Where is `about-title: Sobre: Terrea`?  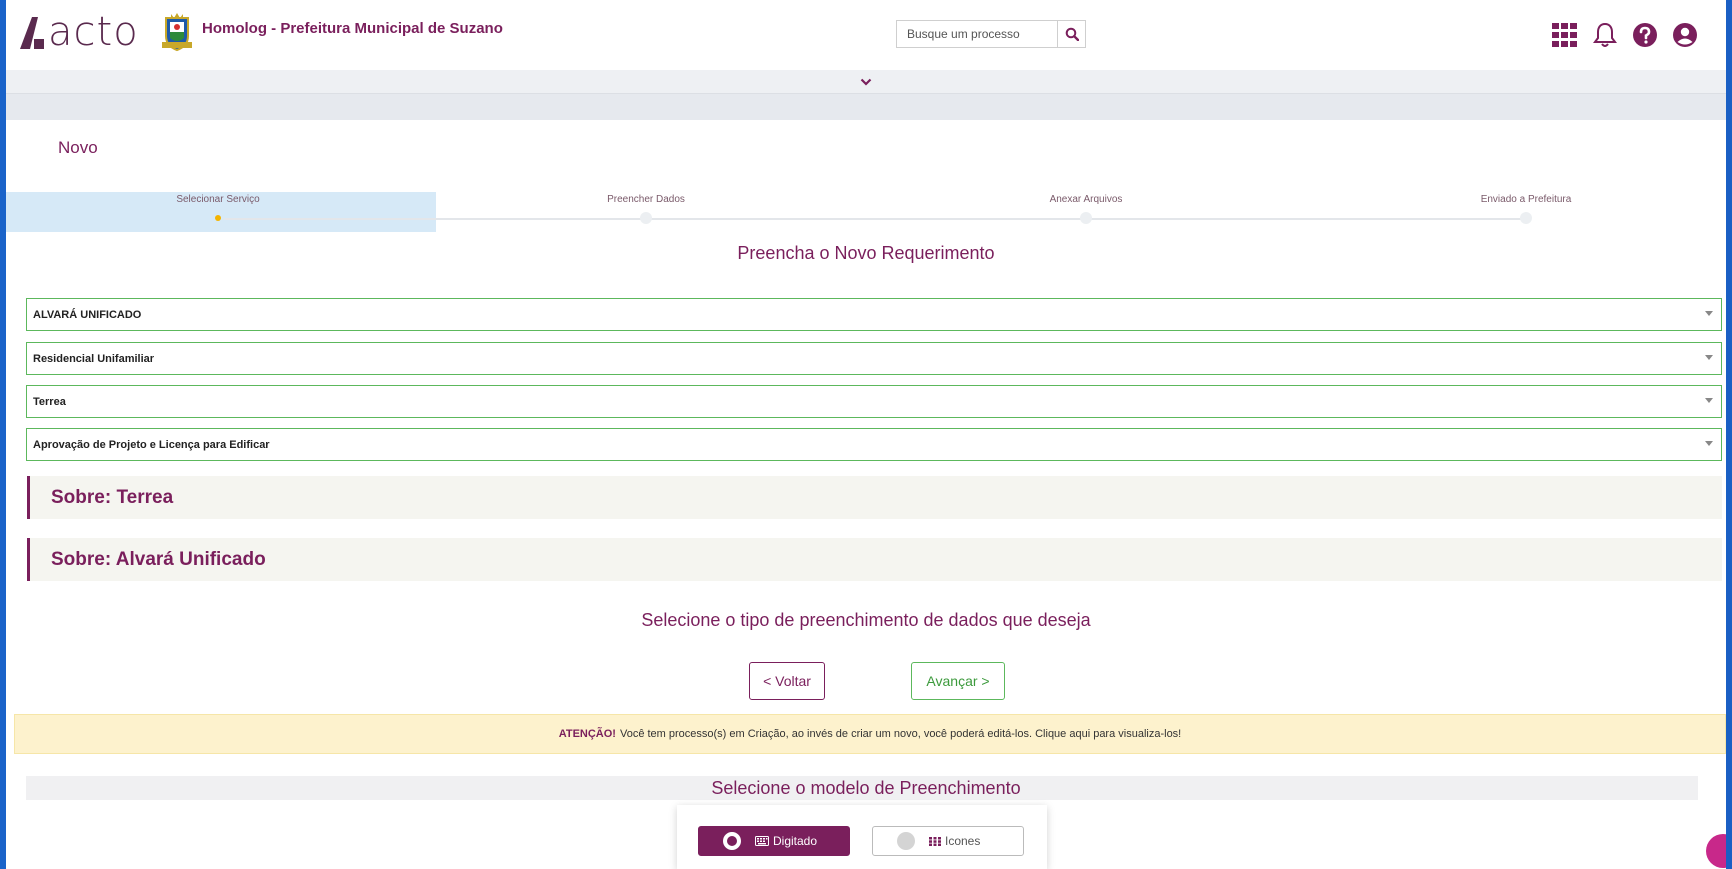
about-title: Sobre: Terrea is located at coordinates (112, 497).